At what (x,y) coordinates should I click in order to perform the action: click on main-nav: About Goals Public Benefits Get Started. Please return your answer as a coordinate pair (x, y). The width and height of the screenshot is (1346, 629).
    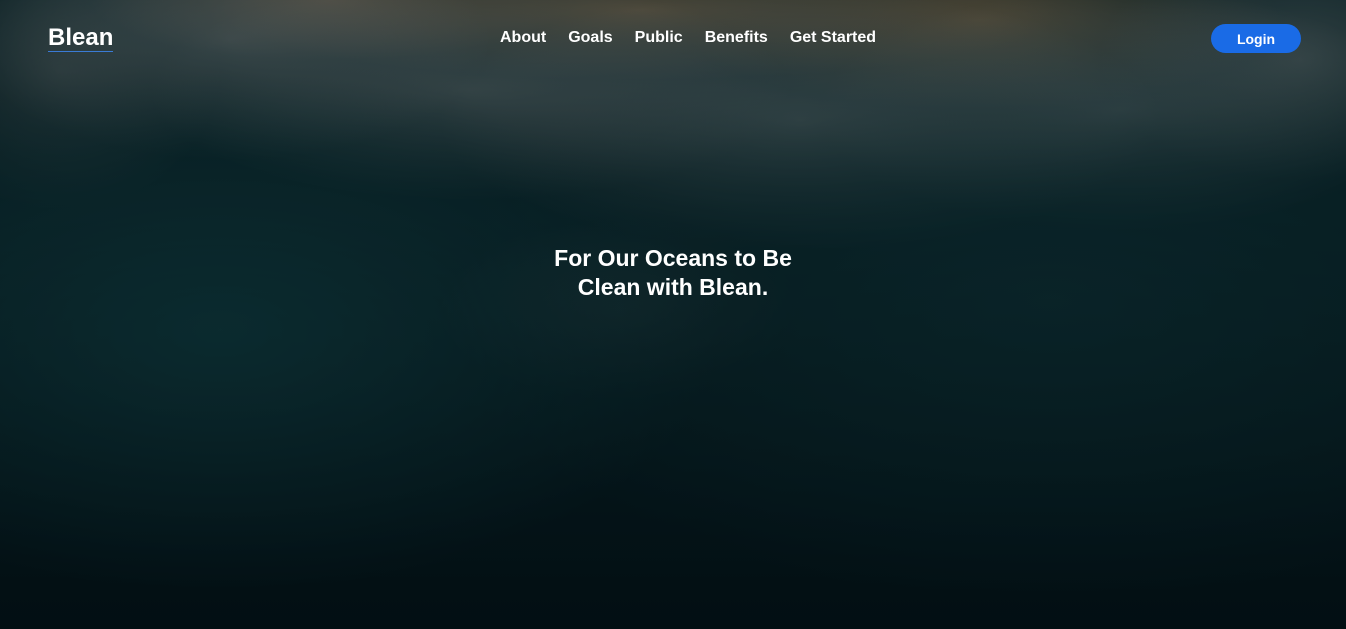
    Looking at the image, I should click on (688, 38).